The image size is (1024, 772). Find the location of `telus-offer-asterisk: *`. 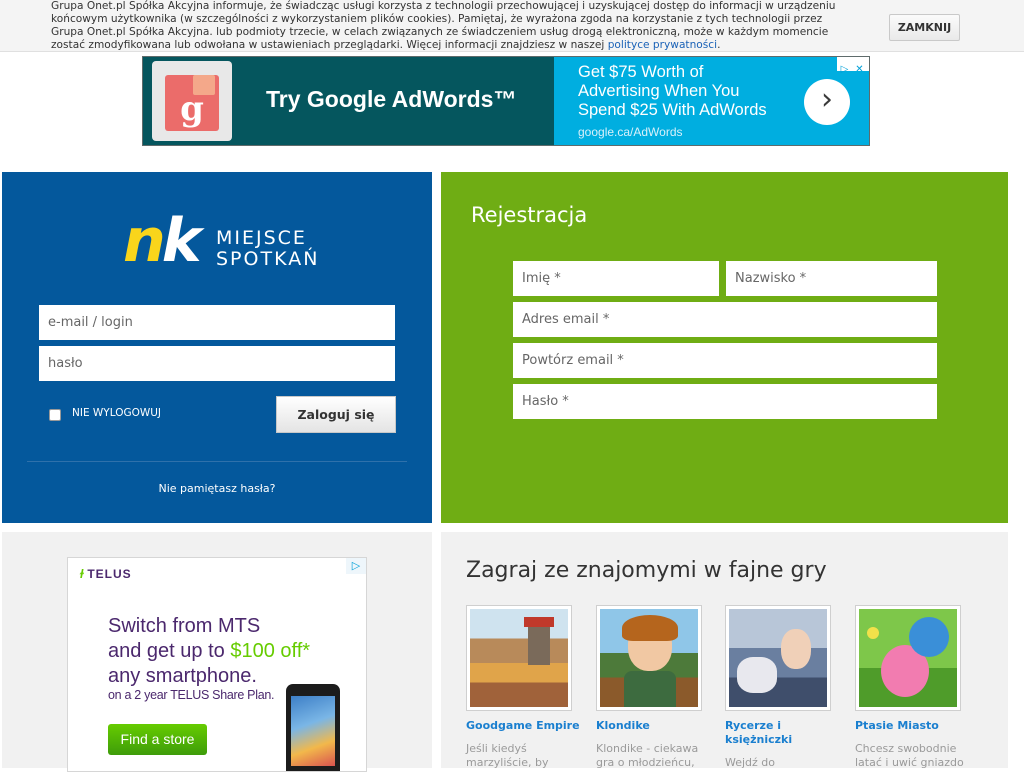

telus-offer-asterisk: * is located at coordinates (306, 651).